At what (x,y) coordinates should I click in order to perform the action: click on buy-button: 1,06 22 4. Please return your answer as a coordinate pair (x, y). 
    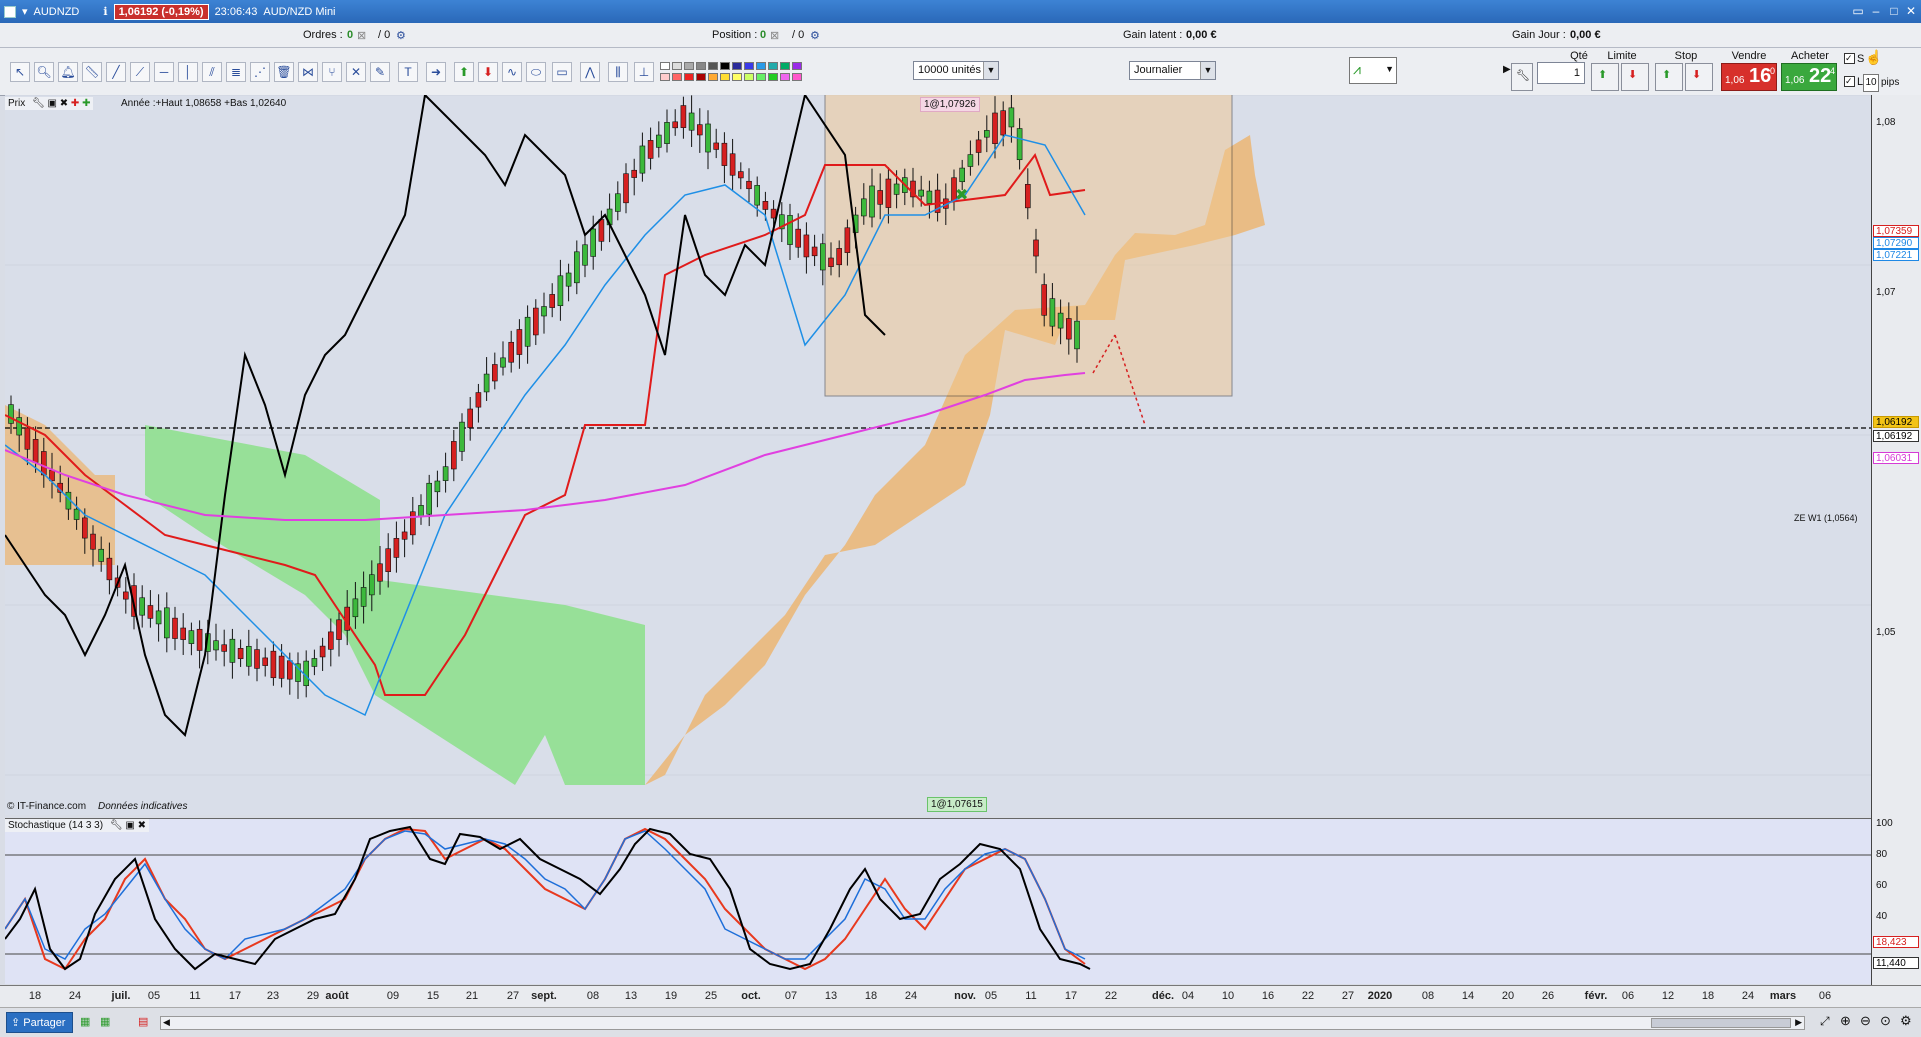
    Looking at the image, I should click on (1809, 77).